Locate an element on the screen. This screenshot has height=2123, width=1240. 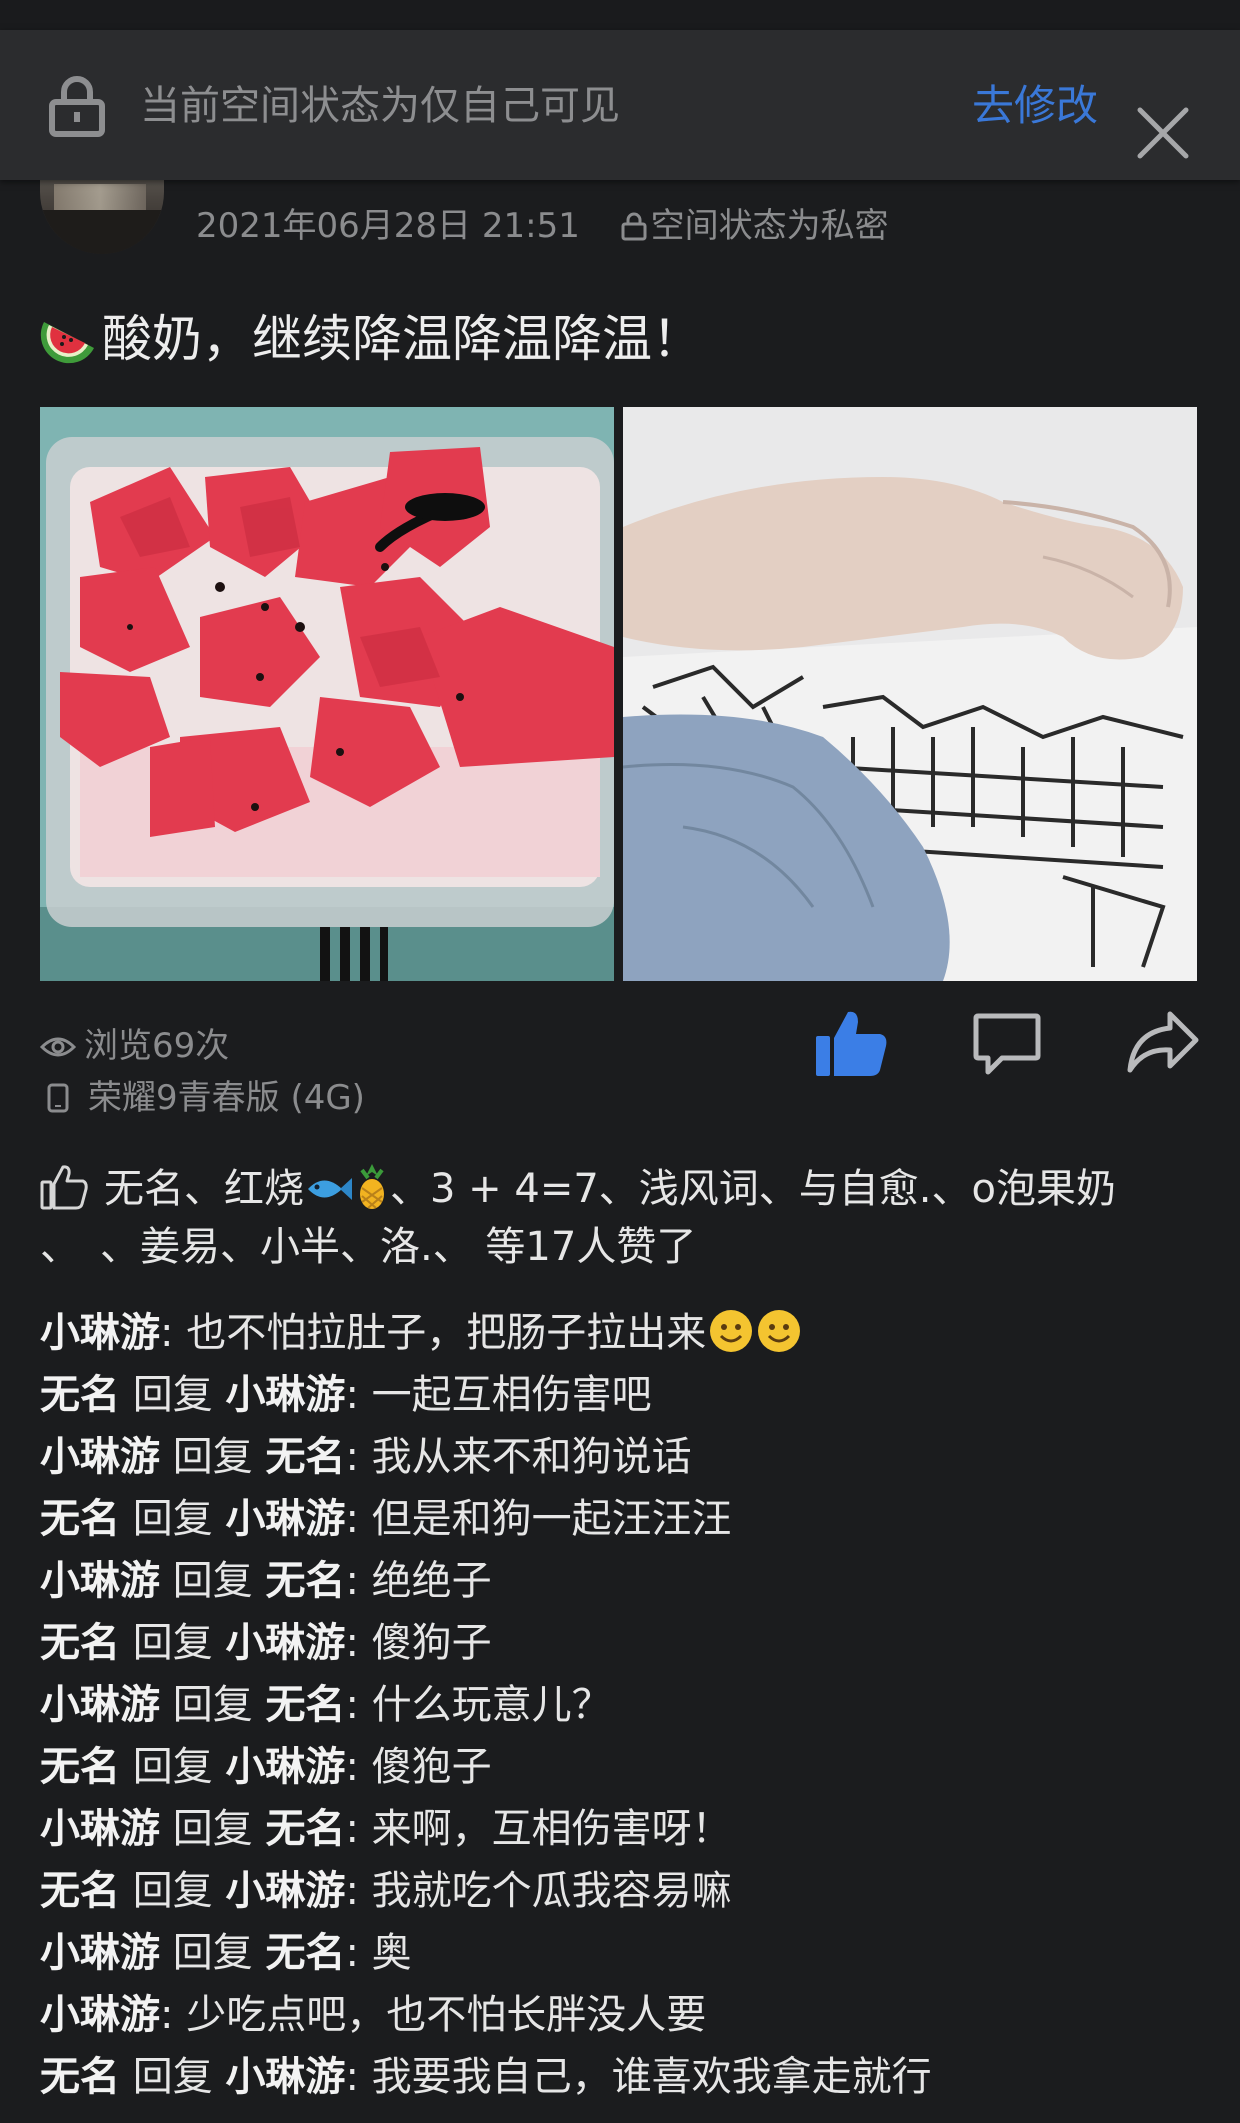
comment-text: 我要我自己，谁喜欢我拿走就行 is located at coordinates (651, 2077).